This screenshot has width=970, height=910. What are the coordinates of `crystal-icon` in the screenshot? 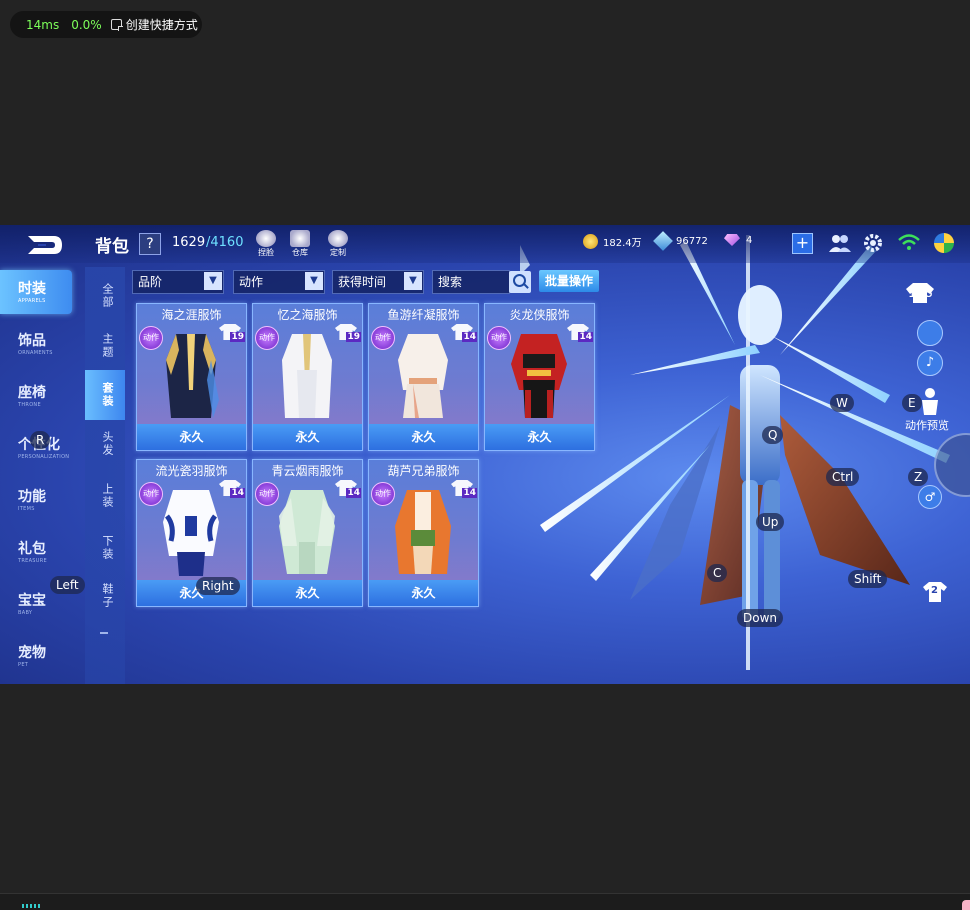 It's located at (663, 241).